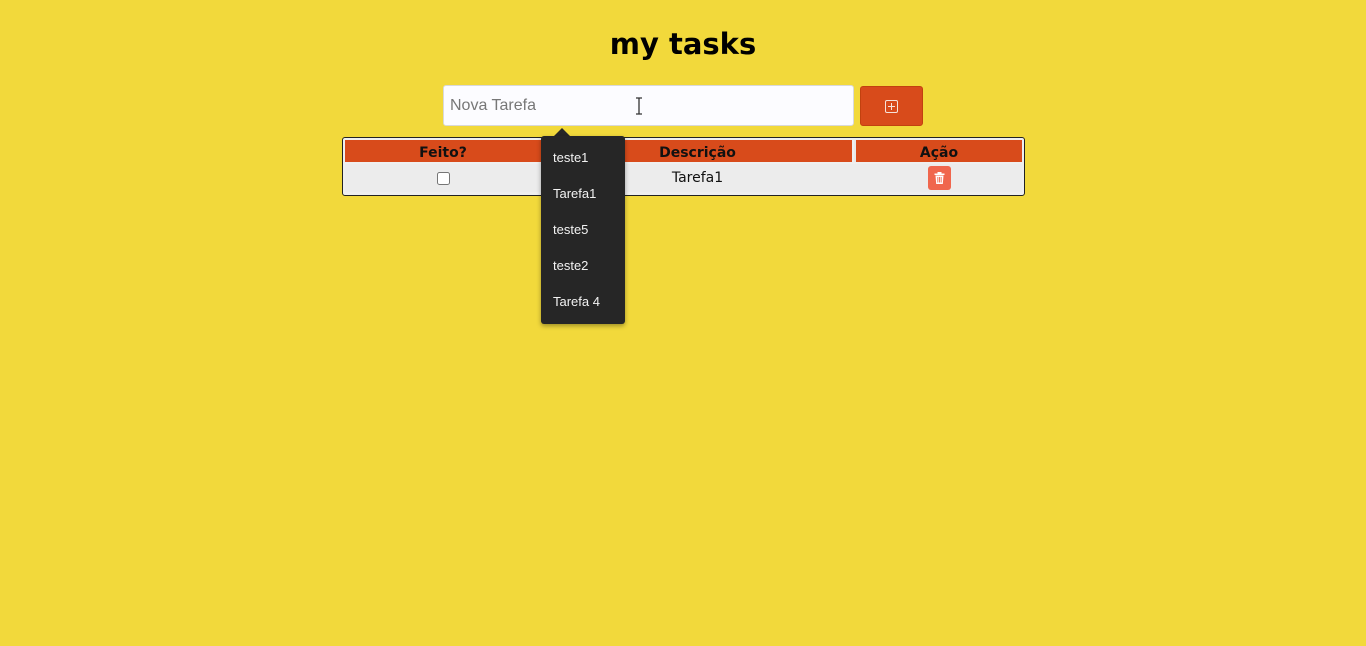 The image size is (1366, 646). What do you see at coordinates (583, 158) in the screenshot?
I see `autocomplete-option: teste1` at bounding box center [583, 158].